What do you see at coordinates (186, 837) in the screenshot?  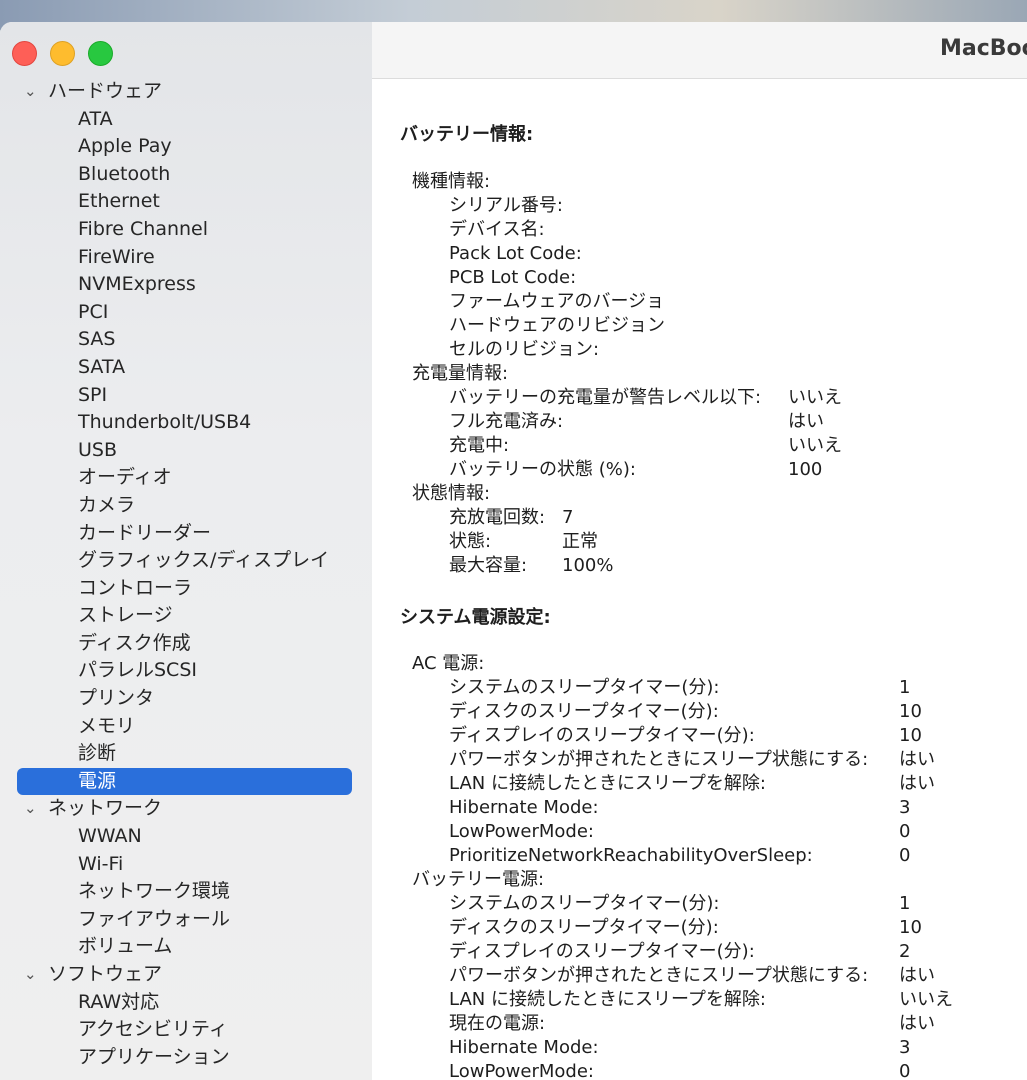 I see `sidebar-item: WWAN` at bounding box center [186, 837].